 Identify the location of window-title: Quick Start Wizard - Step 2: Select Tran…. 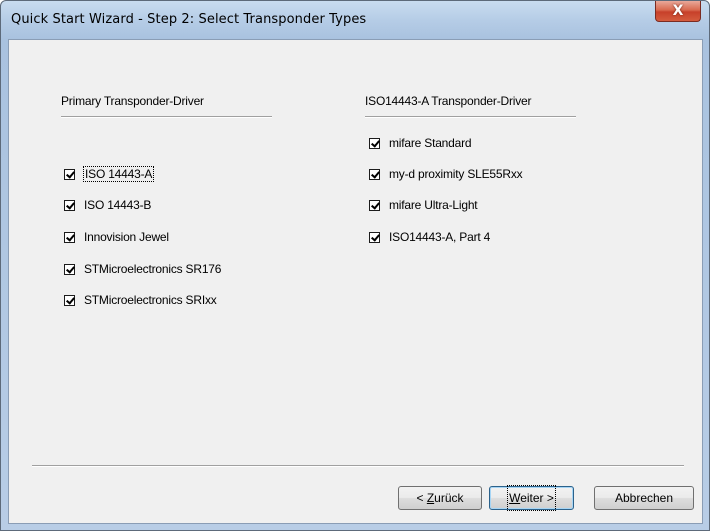
(189, 19).